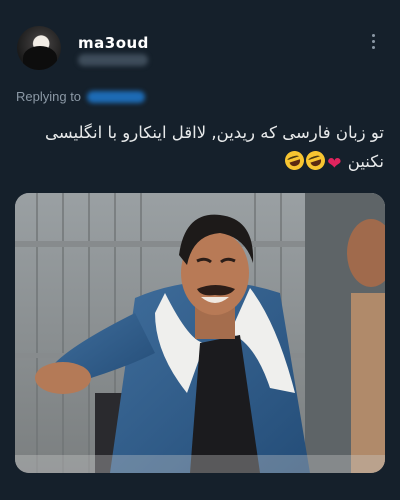 This screenshot has width=400, height=500. I want to click on tweet-text-line-2-text: نکنین, so click(365, 161).